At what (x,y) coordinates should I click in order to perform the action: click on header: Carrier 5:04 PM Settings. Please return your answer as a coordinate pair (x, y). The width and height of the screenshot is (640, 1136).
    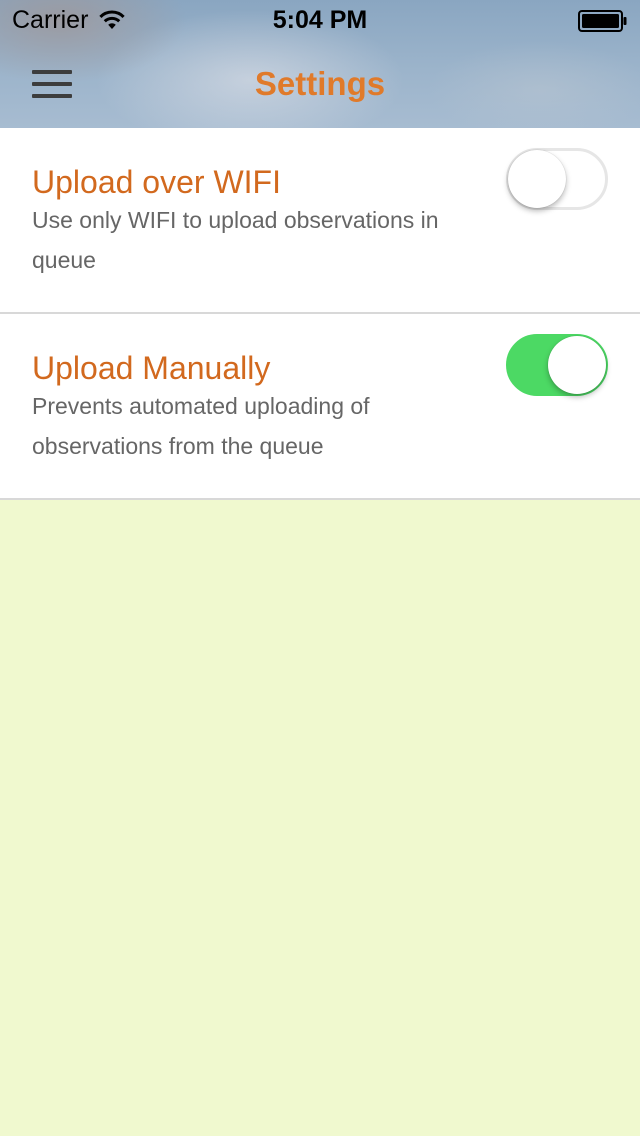
    Looking at the image, I should click on (320, 64).